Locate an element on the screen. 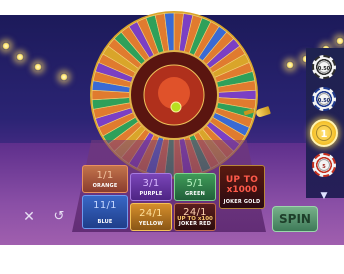 The image size is (344, 274). bet-joker-red: 24/1 UP TO x100 JOKER RED is located at coordinates (195, 217).